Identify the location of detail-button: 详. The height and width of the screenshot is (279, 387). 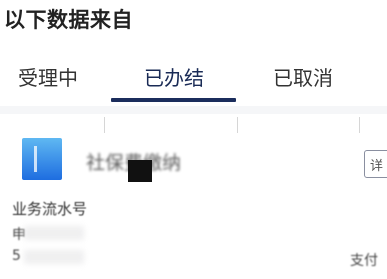
(375, 164).